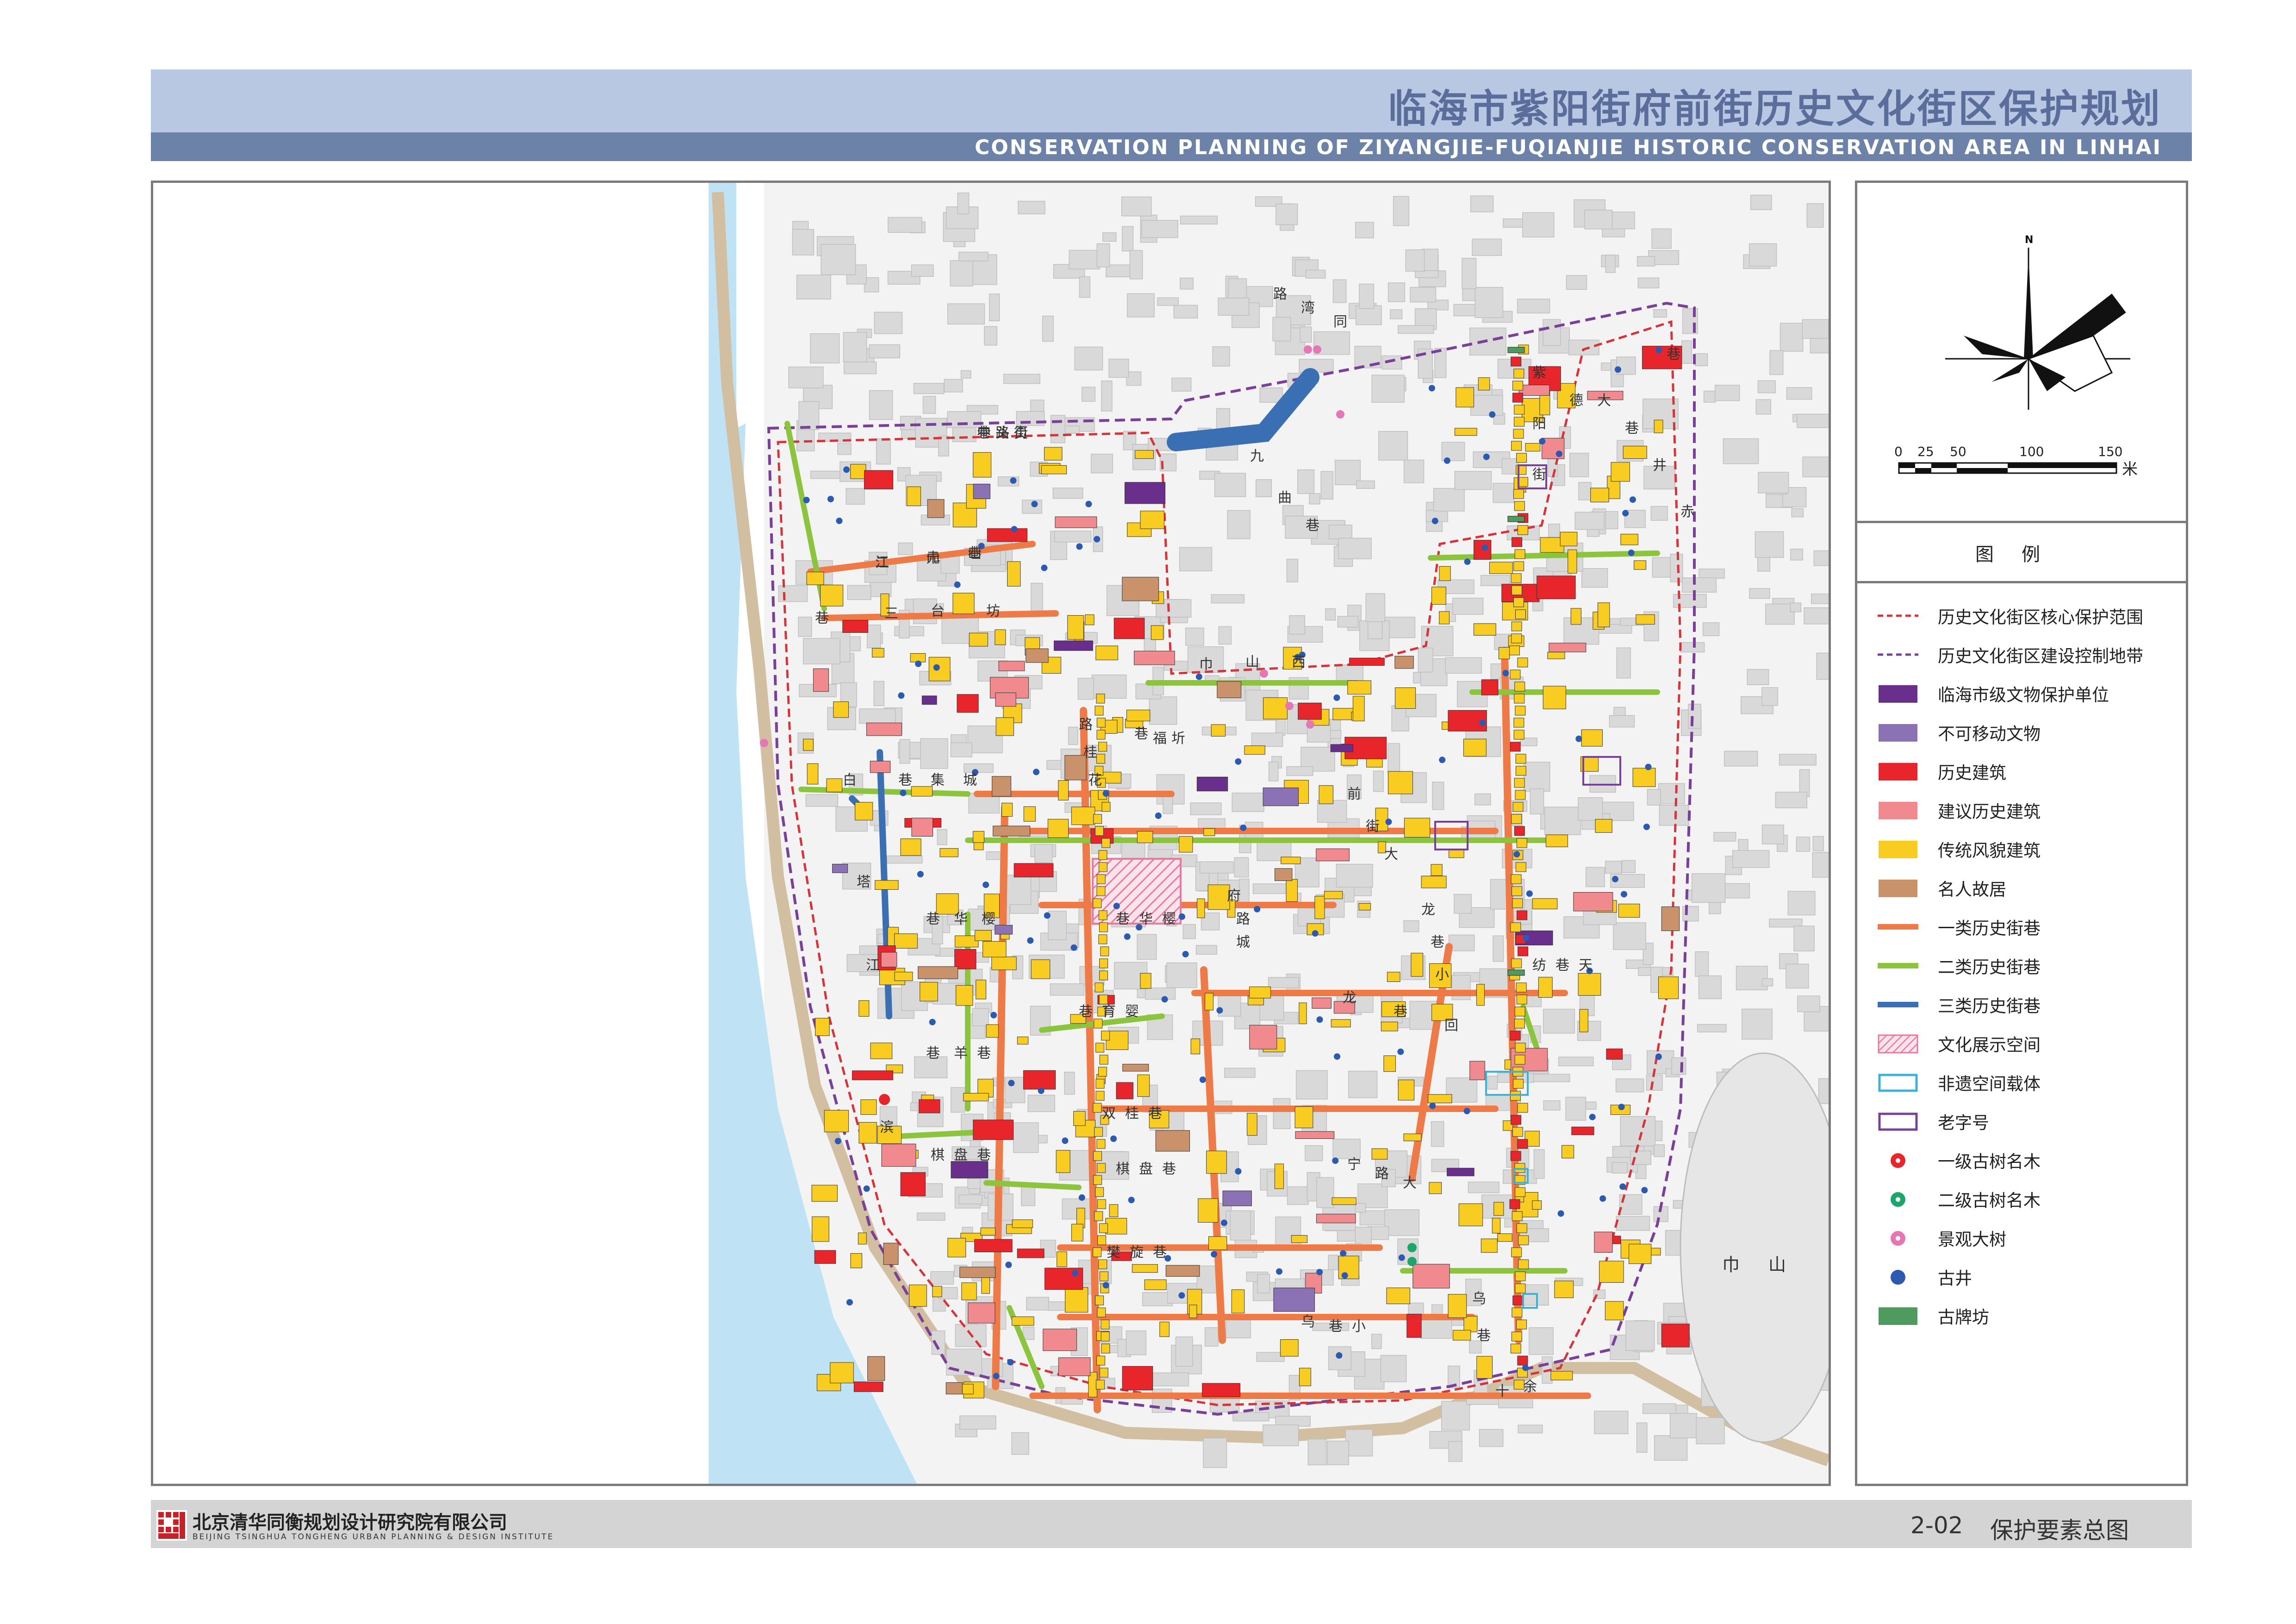 This screenshot has width=2296, height=1624. I want to click on archway-icon, so click(1516, 972).